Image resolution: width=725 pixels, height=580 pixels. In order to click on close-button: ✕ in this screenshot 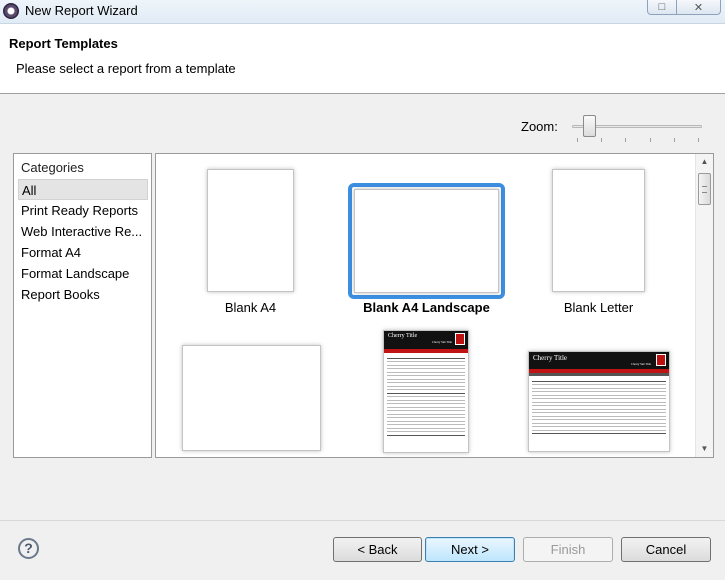, I will do `click(699, 7)`.